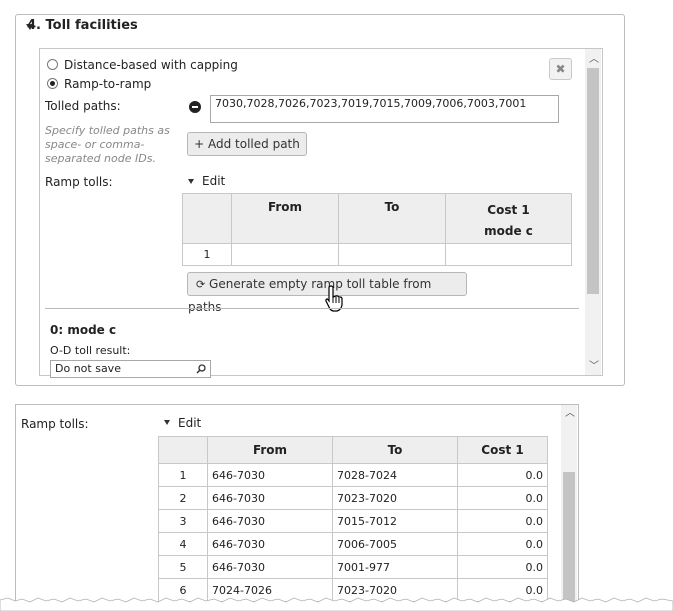 The width and height of the screenshot is (673, 611). Describe the element at coordinates (52, 64) in the screenshot. I see `radio-distance-based` at that location.